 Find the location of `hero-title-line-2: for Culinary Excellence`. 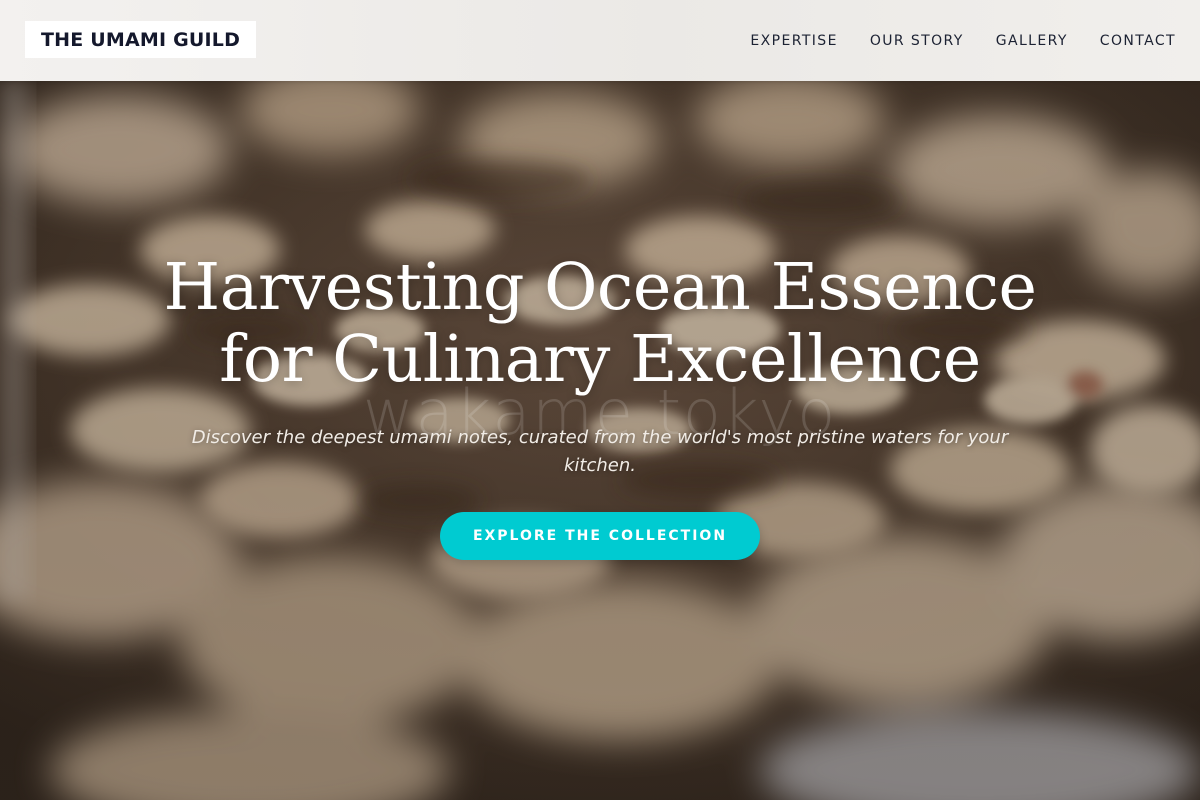

hero-title-line-2: for Culinary Excellence is located at coordinates (600, 359).